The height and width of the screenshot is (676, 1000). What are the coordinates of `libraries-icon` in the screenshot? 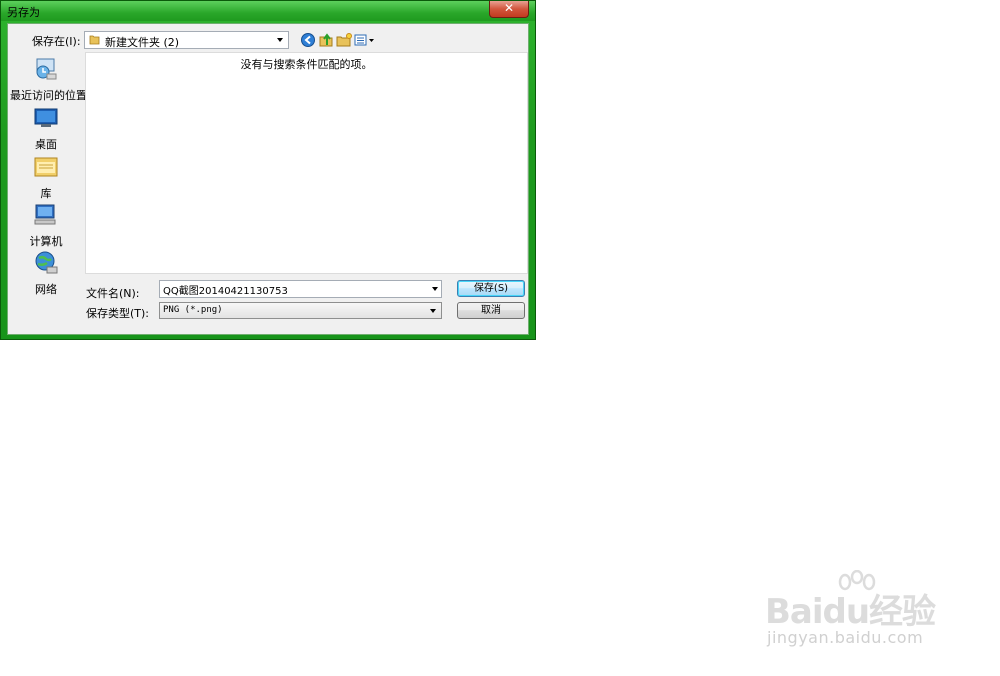 It's located at (46, 167).